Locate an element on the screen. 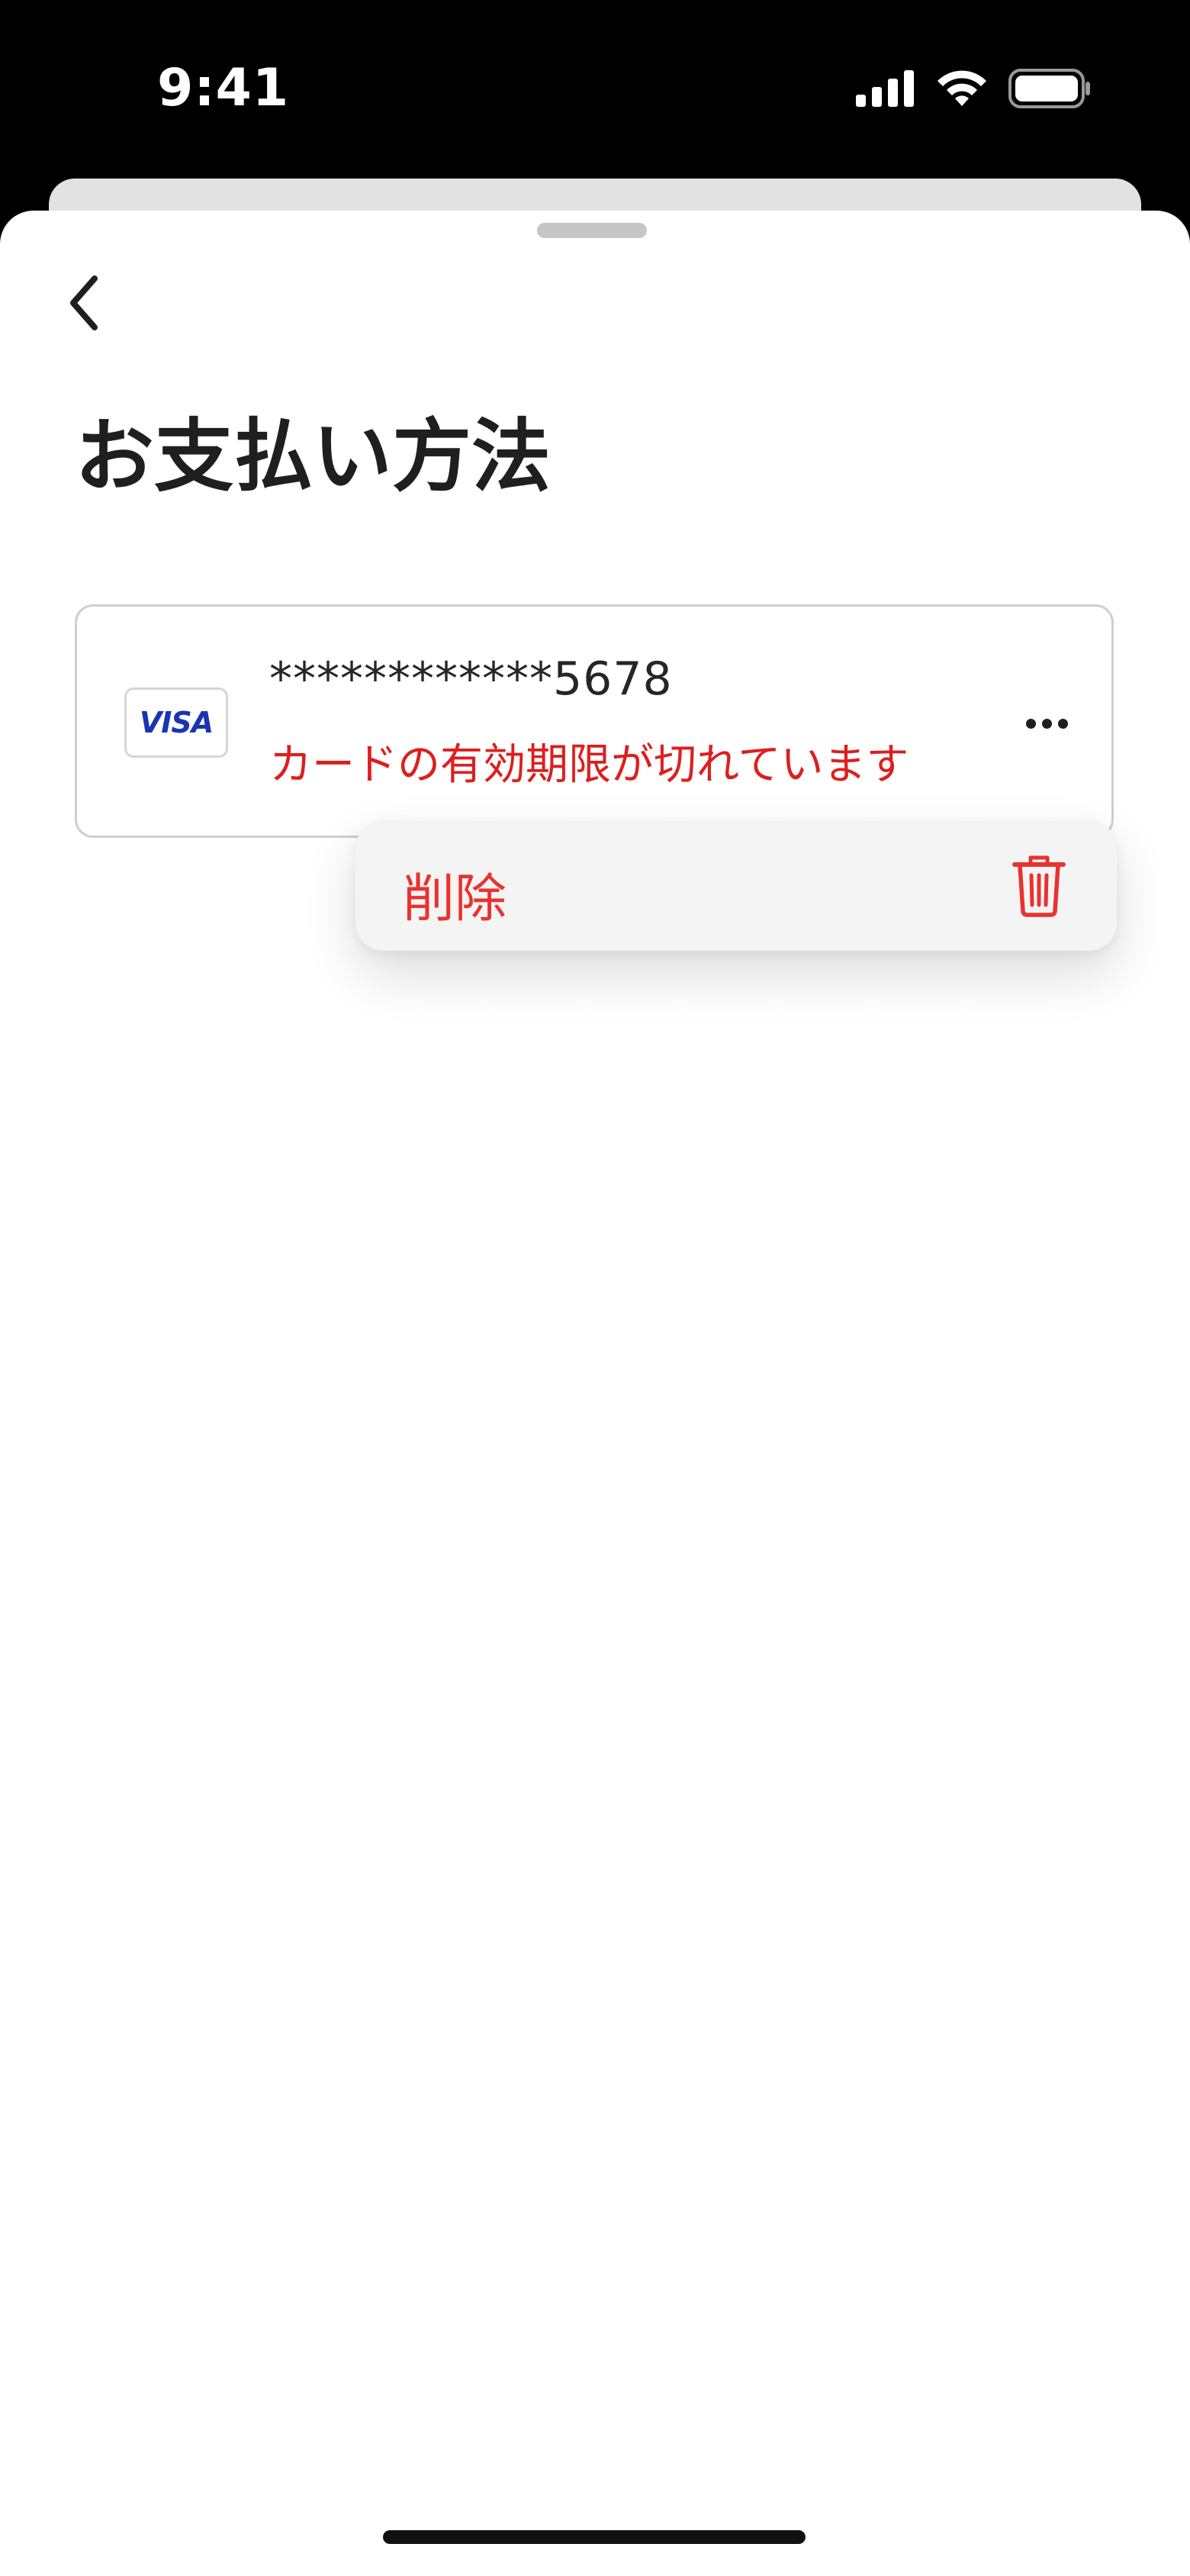  more-options-button is located at coordinates (1046, 723).